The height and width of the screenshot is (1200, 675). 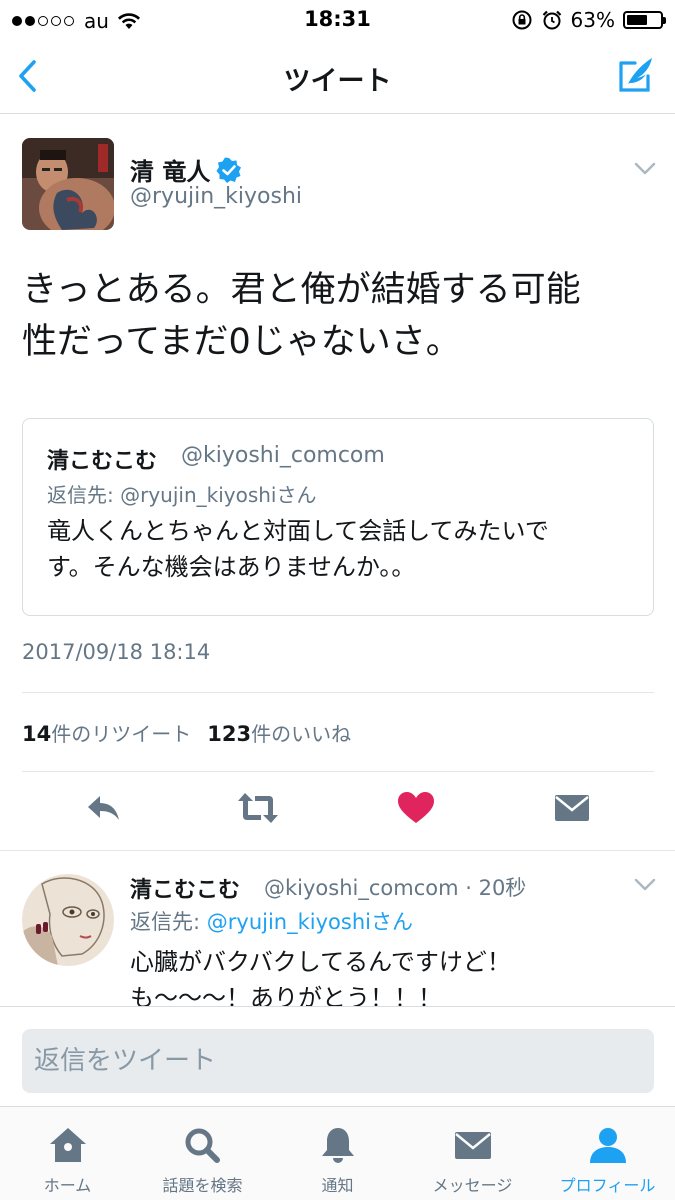 I want to click on reply-to-line: 返信先: @ryujin_kiyoshiさん, so click(x=271, y=921).